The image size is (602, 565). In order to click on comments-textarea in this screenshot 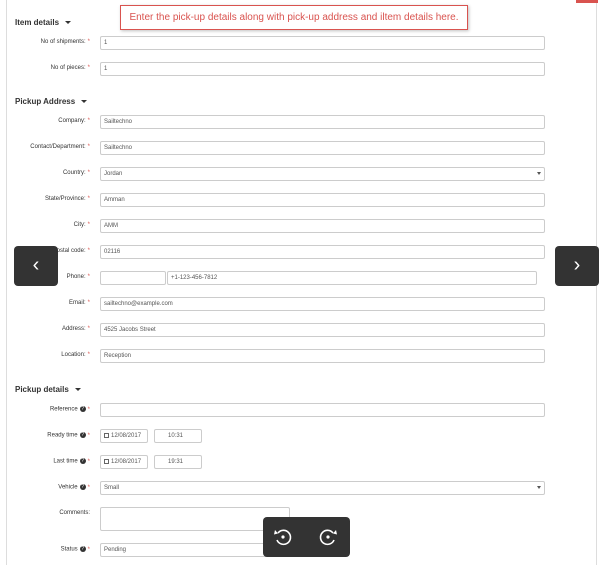, I will do `click(195, 519)`.